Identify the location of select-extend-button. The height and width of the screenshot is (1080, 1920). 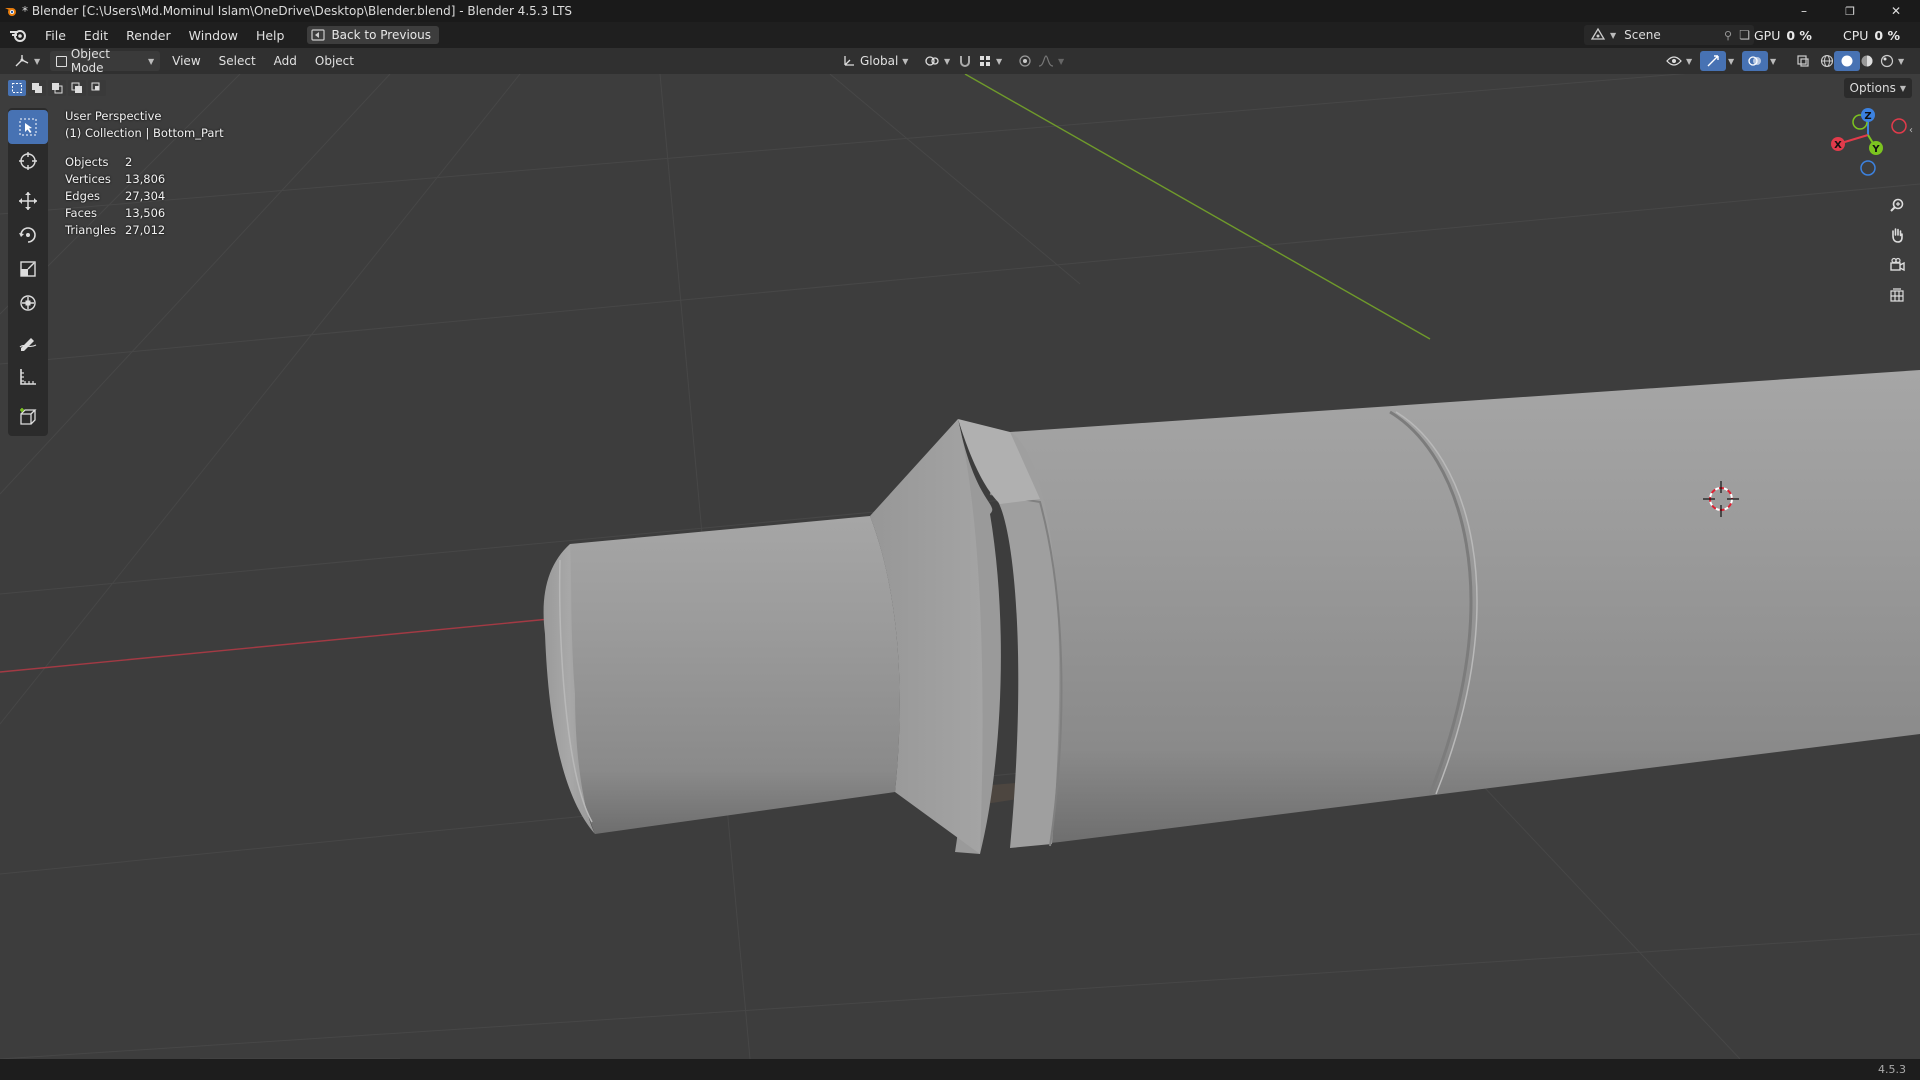
(37, 88).